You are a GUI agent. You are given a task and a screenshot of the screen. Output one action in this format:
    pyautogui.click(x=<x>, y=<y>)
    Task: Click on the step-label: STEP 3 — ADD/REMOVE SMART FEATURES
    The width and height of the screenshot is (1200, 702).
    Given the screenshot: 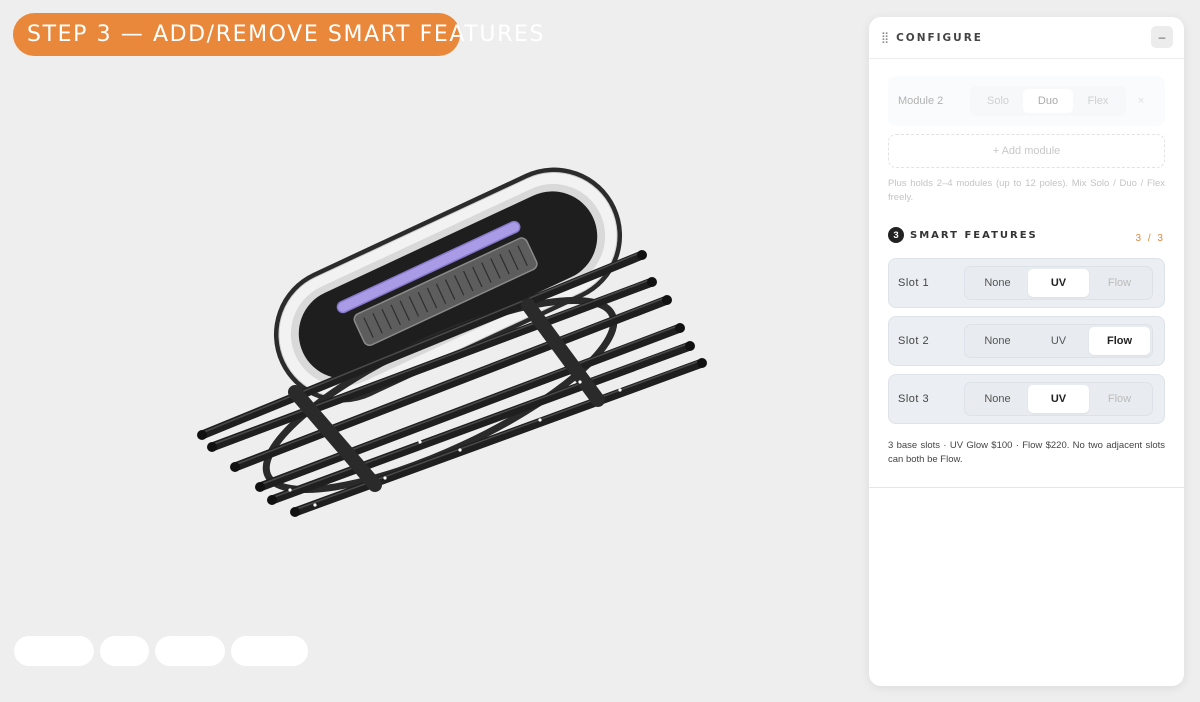 What is the action you would take?
    pyautogui.click(x=286, y=34)
    